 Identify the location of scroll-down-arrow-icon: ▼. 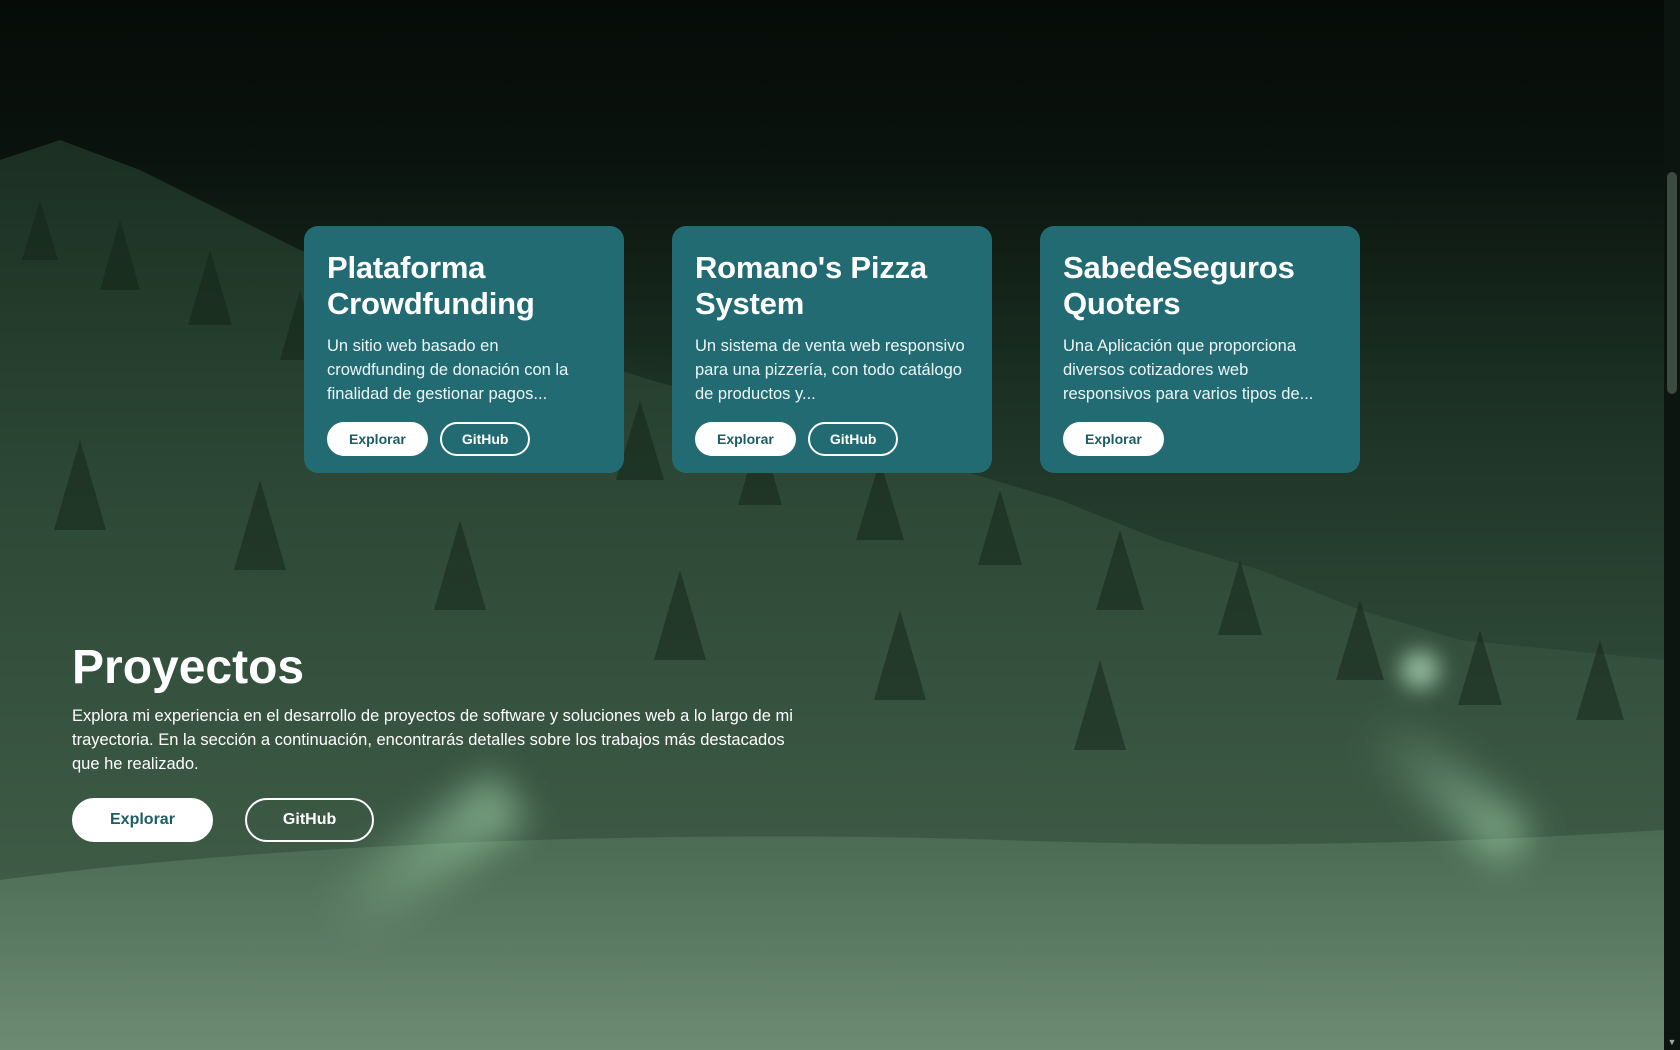
(1672, 1042).